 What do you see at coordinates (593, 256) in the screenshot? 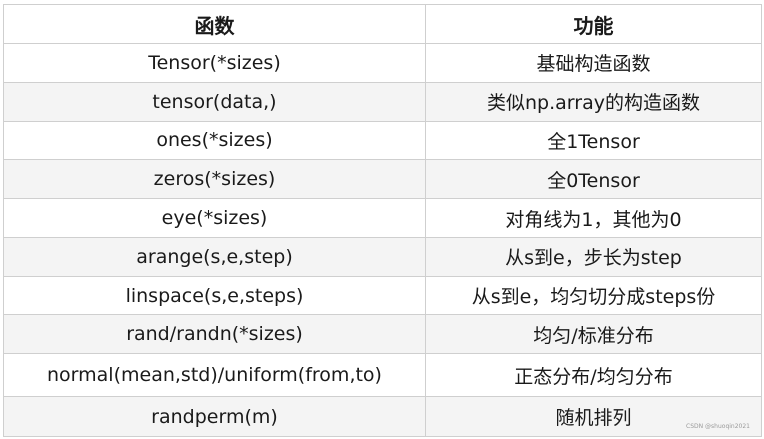
I see `feature-cell: 从s到e，步长为step` at bounding box center [593, 256].